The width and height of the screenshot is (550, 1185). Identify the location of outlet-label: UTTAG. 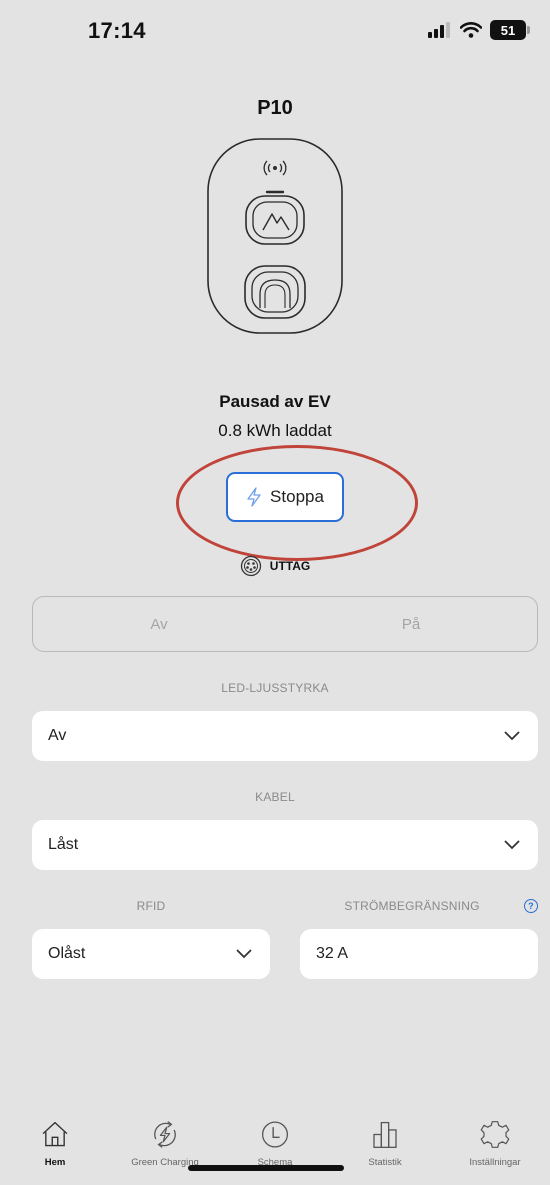
(290, 566).